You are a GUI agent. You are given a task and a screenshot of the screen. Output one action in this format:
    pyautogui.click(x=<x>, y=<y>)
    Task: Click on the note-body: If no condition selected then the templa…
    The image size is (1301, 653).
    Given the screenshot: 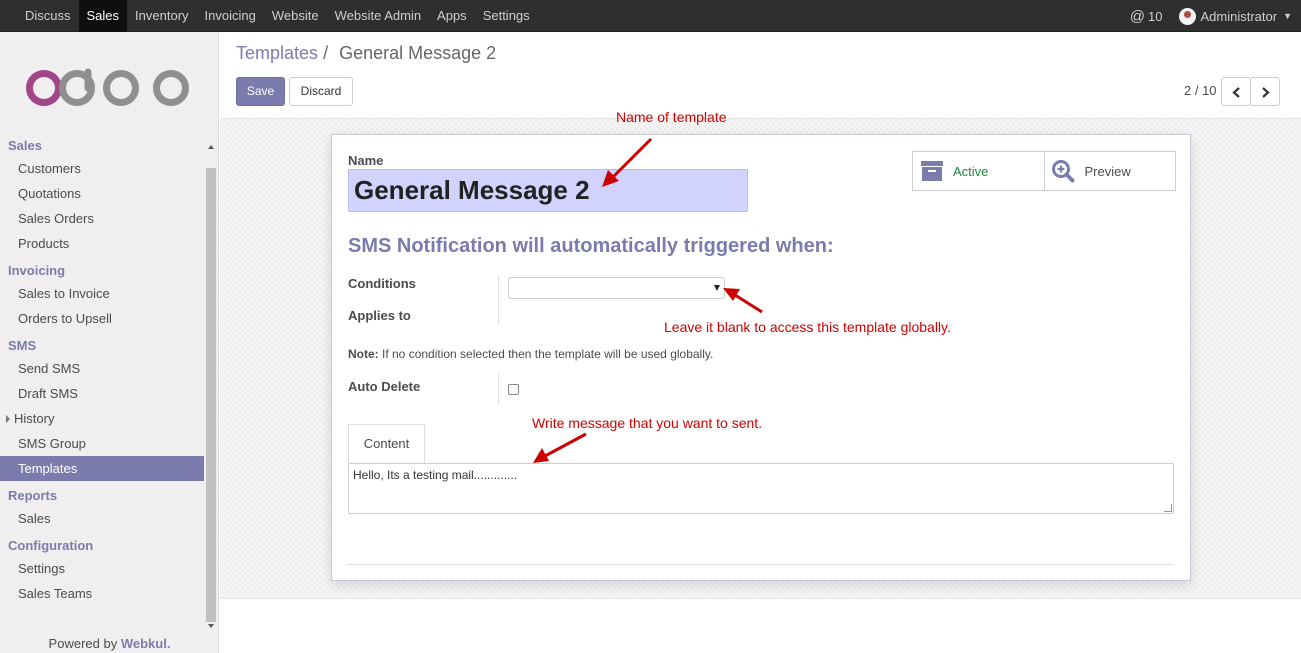 What is the action you would take?
    pyautogui.click(x=546, y=354)
    